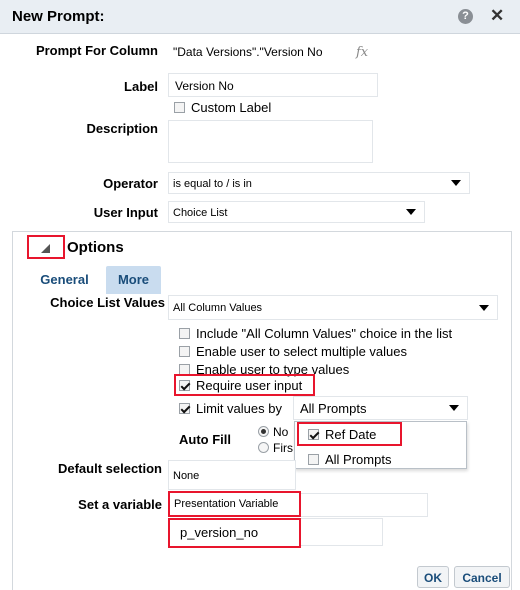 The width and height of the screenshot is (520, 590). I want to click on options-collapse-toggle, so click(46, 247).